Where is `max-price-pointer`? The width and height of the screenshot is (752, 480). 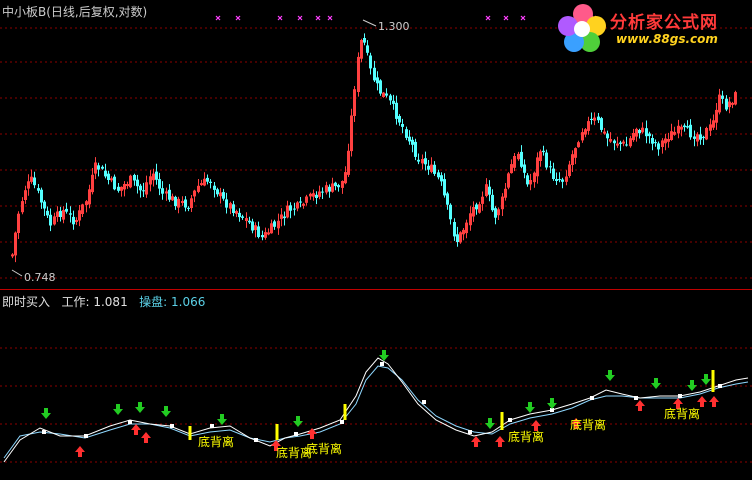
max-price-pointer is located at coordinates (369, 23).